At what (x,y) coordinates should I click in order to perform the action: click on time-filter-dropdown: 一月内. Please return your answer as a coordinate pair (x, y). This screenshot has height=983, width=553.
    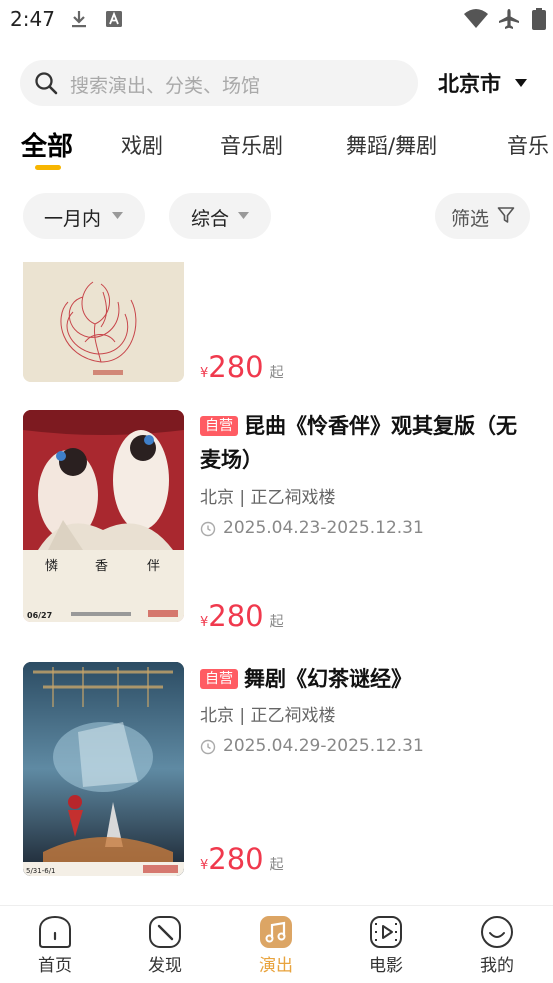
    Looking at the image, I should click on (84, 216).